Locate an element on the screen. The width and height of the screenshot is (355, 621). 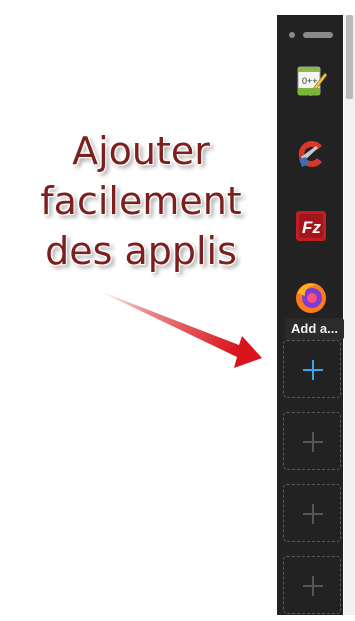
filezilla-icon: Fz is located at coordinates (311, 226).